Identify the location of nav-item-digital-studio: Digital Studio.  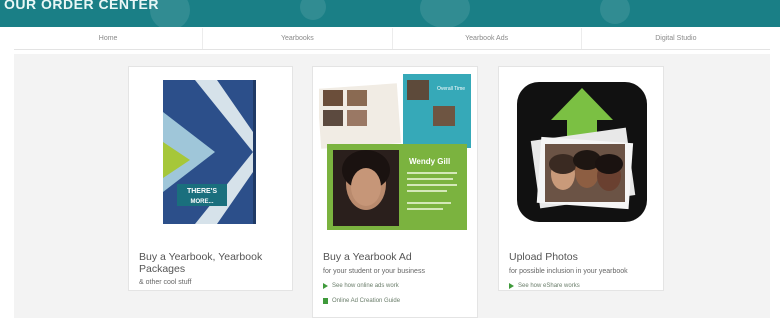
(676, 38).